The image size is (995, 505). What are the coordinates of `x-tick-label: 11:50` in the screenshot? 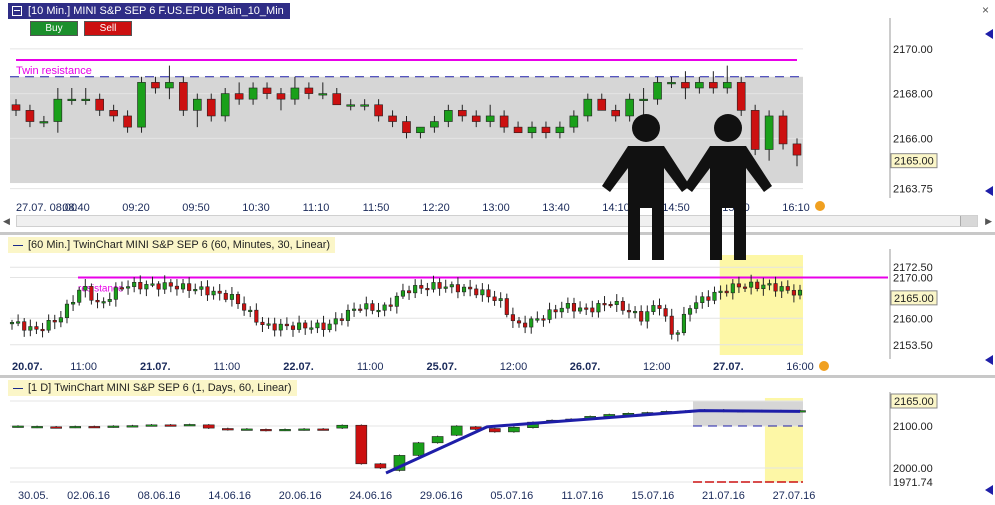 It's located at (376, 208).